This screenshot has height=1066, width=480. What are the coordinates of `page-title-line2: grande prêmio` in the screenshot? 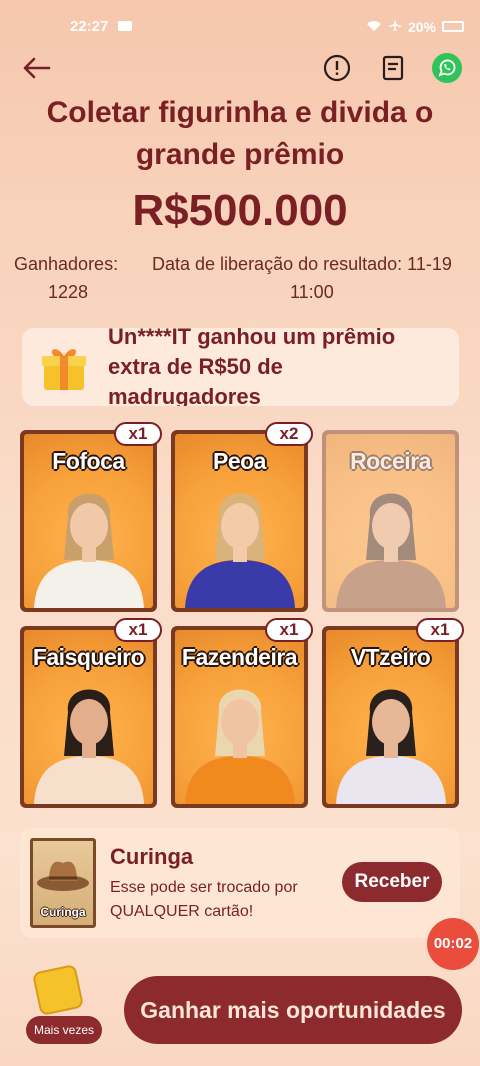 It's located at (240, 154).